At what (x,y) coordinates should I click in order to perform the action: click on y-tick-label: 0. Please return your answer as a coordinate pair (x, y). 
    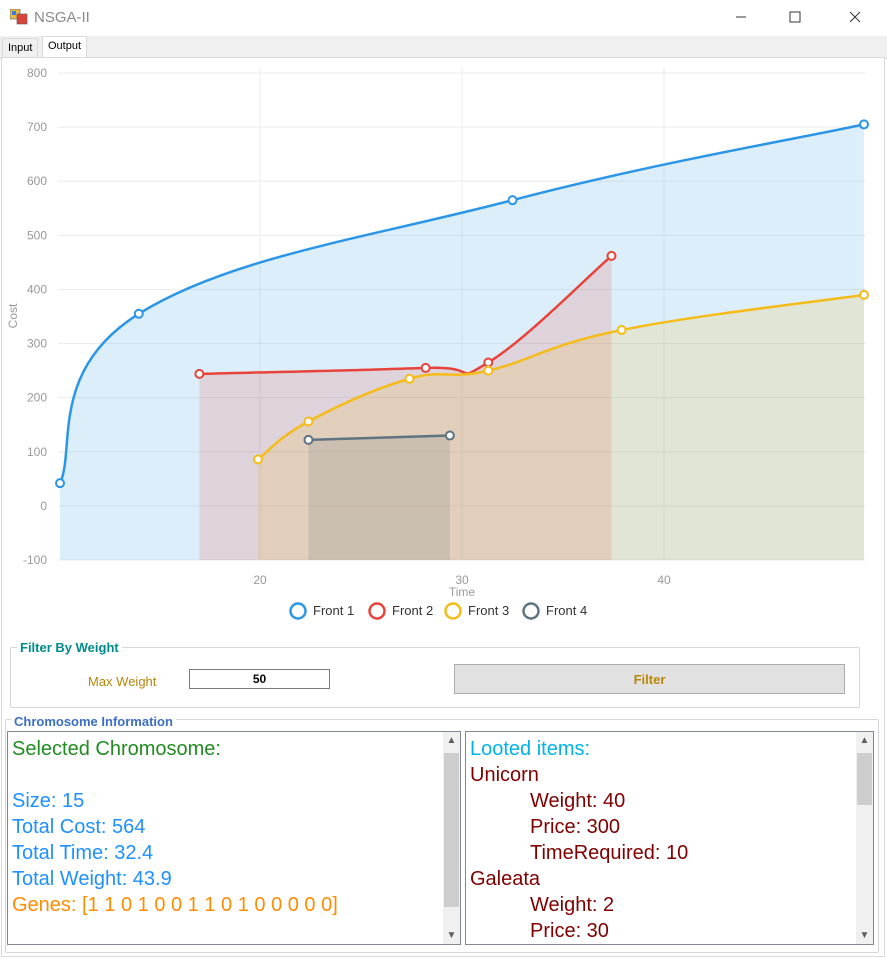
    Looking at the image, I should click on (43, 506).